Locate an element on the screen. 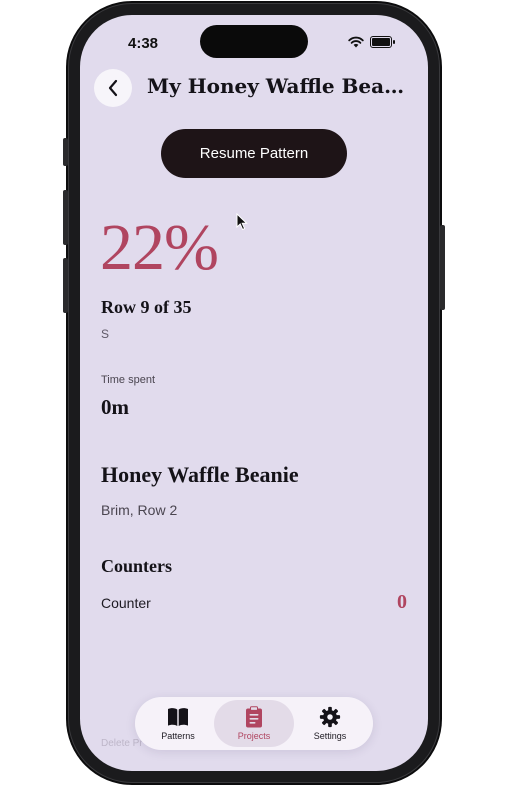 Image resolution: width=507 pixels, height=790 pixels. tab-label: Settings is located at coordinates (330, 736).